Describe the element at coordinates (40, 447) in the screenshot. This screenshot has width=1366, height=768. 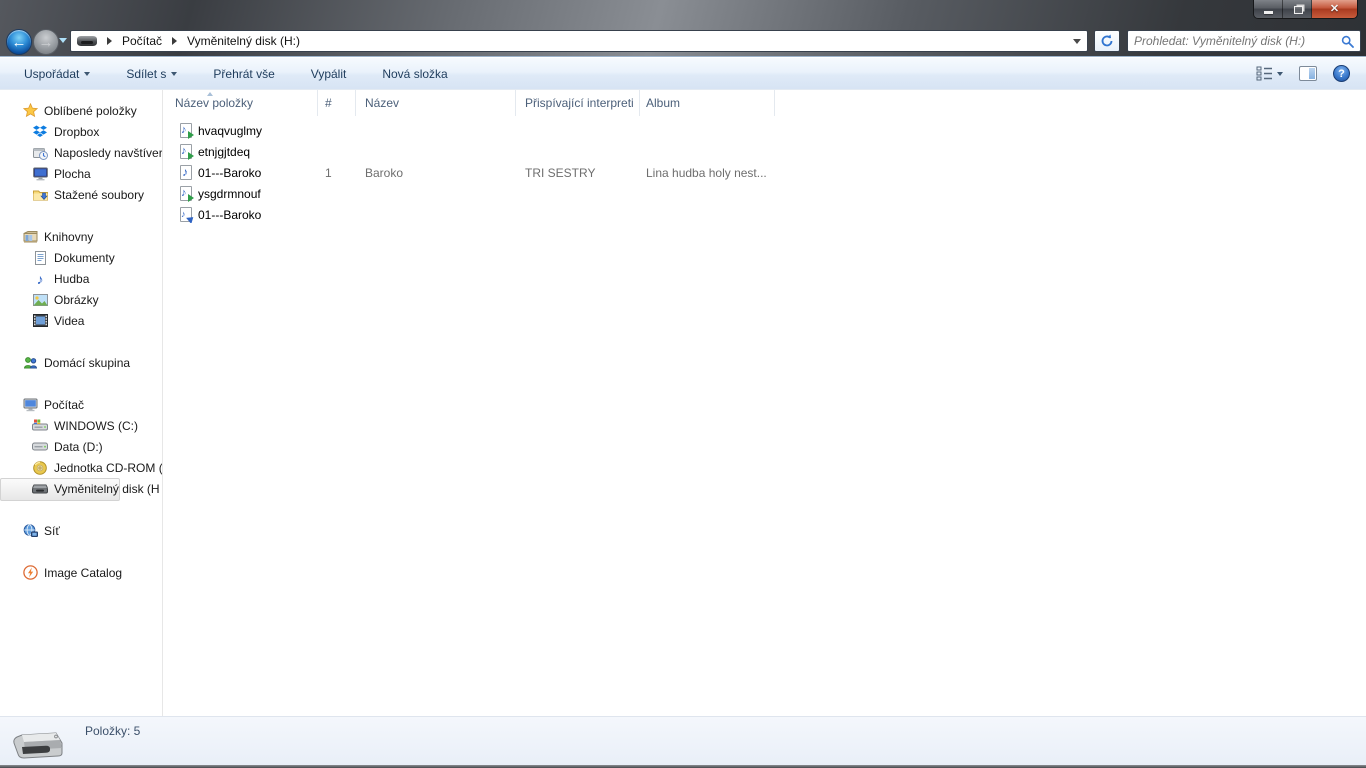
I see `hard-drive-icon` at that location.